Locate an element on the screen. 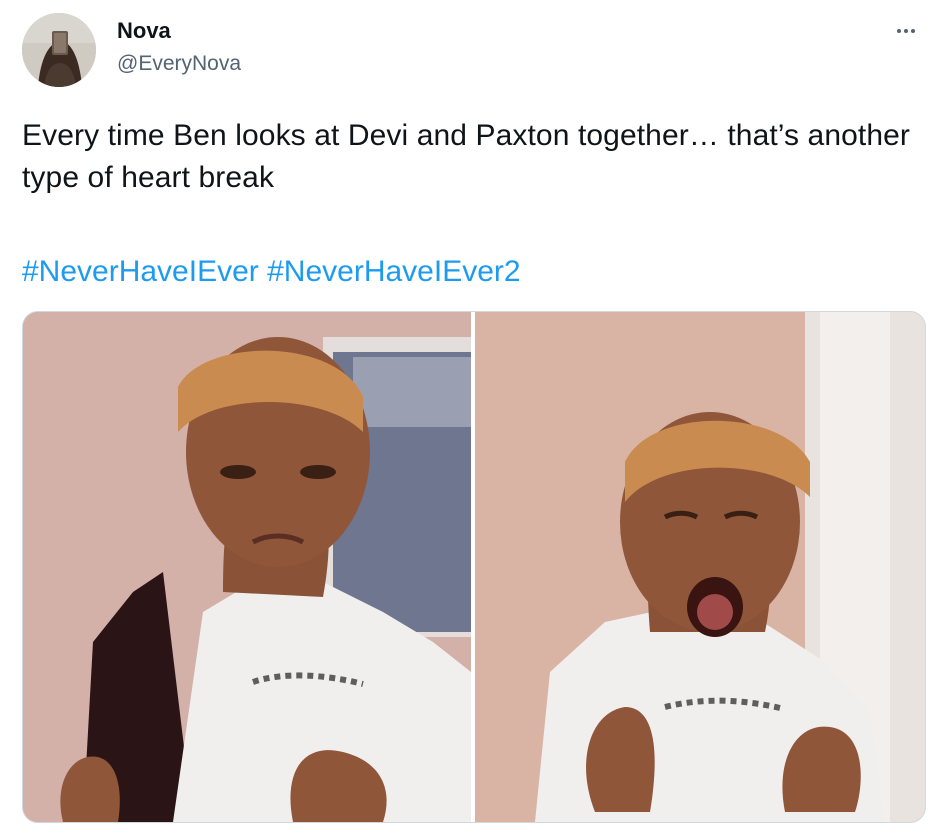 This screenshot has height=840, width=946. avatar is located at coordinates (59, 50).